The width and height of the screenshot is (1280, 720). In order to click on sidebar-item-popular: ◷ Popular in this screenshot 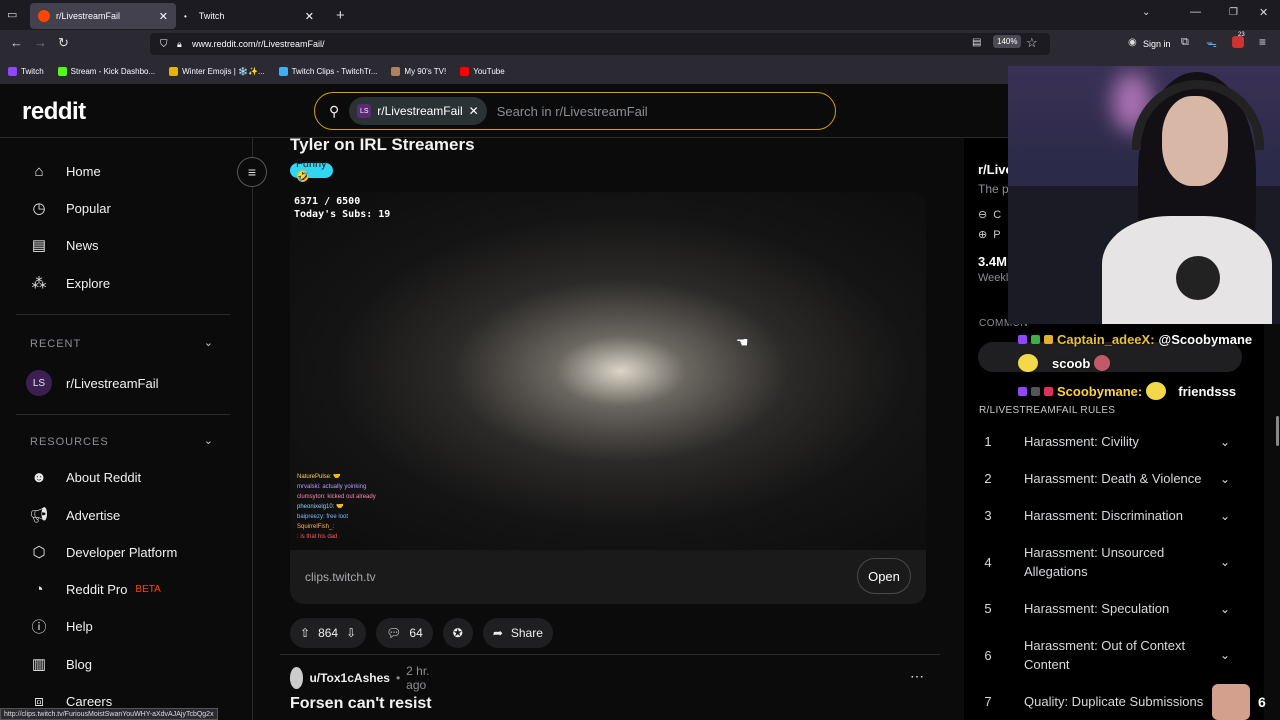, I will do `click(70, 208)`.